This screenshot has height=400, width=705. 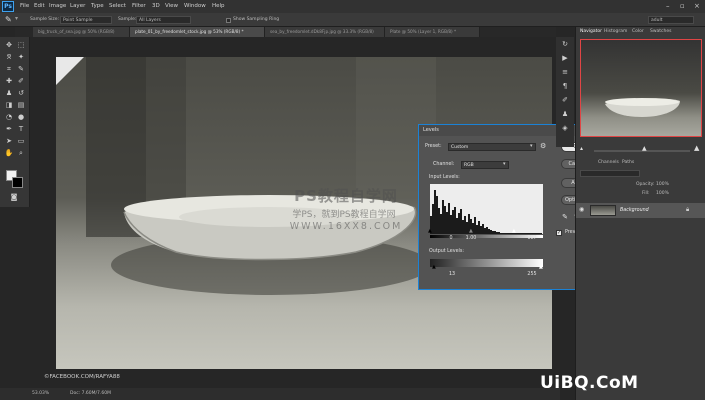 I want to click on black-point-handle: ▲, so click(x=430, y=231).